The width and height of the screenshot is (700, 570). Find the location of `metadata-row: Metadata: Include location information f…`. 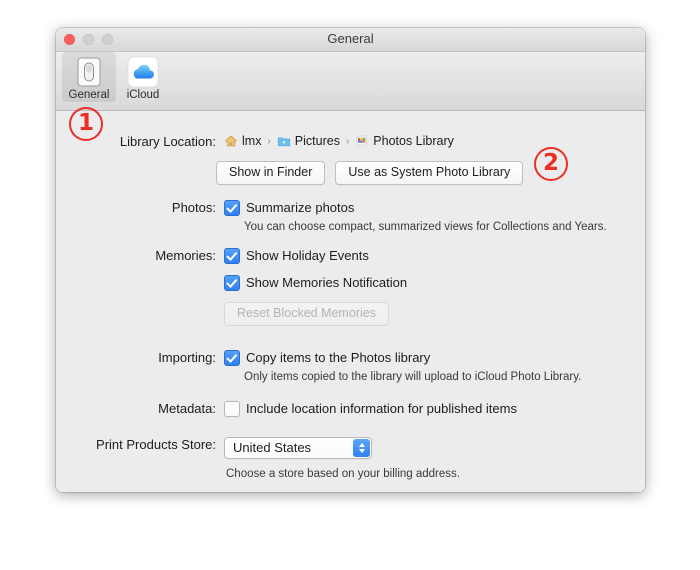

metadata-row: Metadata: Include location information f… is located at coordinates (286, 409).